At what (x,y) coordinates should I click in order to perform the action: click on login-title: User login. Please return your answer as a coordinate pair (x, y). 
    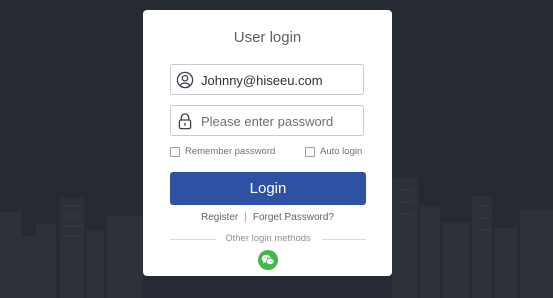
    Looking at the image, I should click on (267, 37).